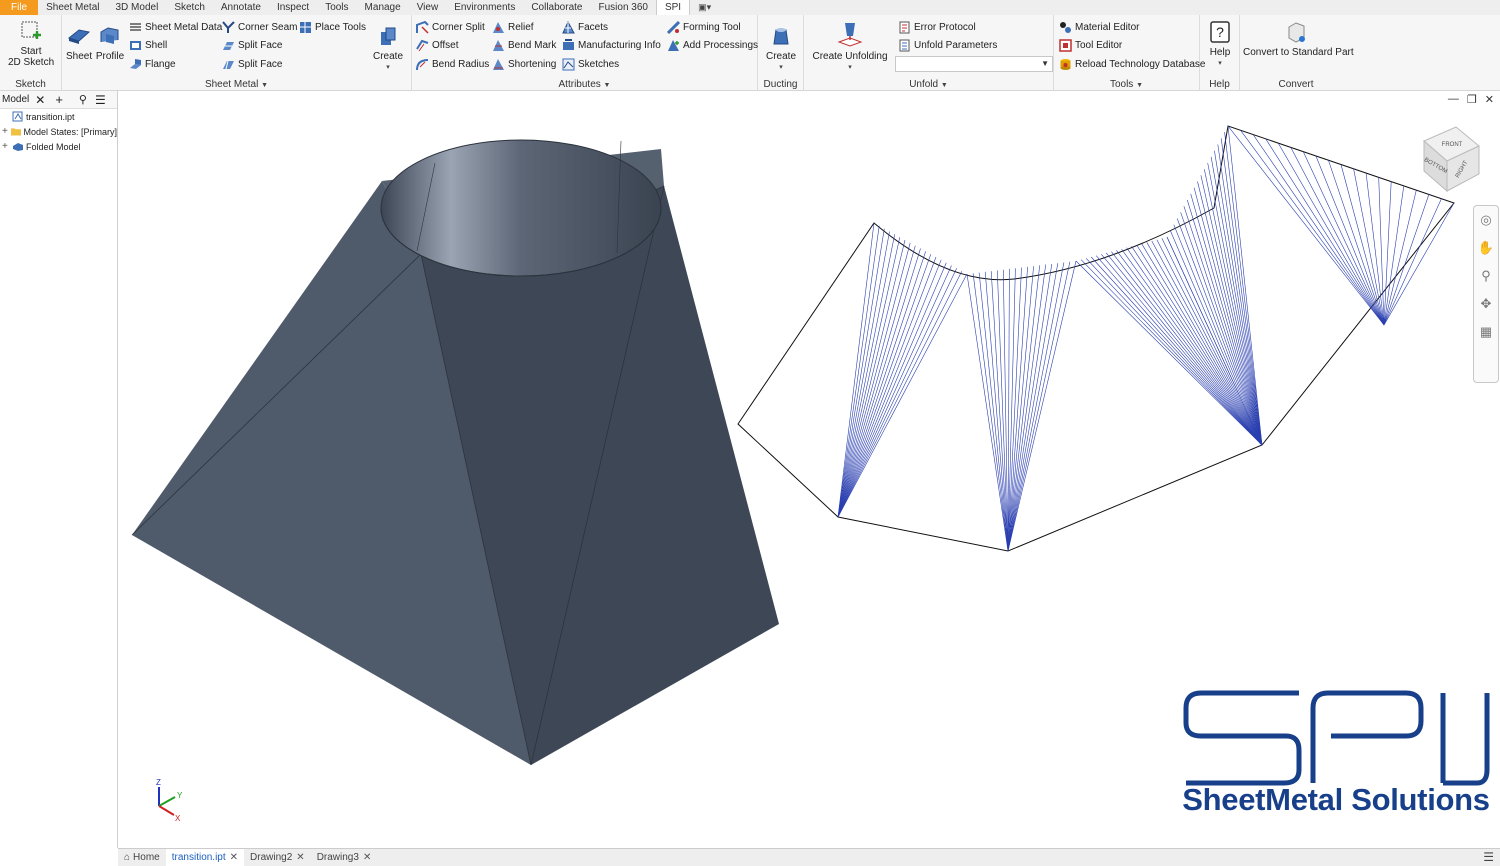 The width and height of the screenshot is (1500, 866). I want to click on viewcube: FRONT BOTTOM RIGHT, so click(1451, 159).